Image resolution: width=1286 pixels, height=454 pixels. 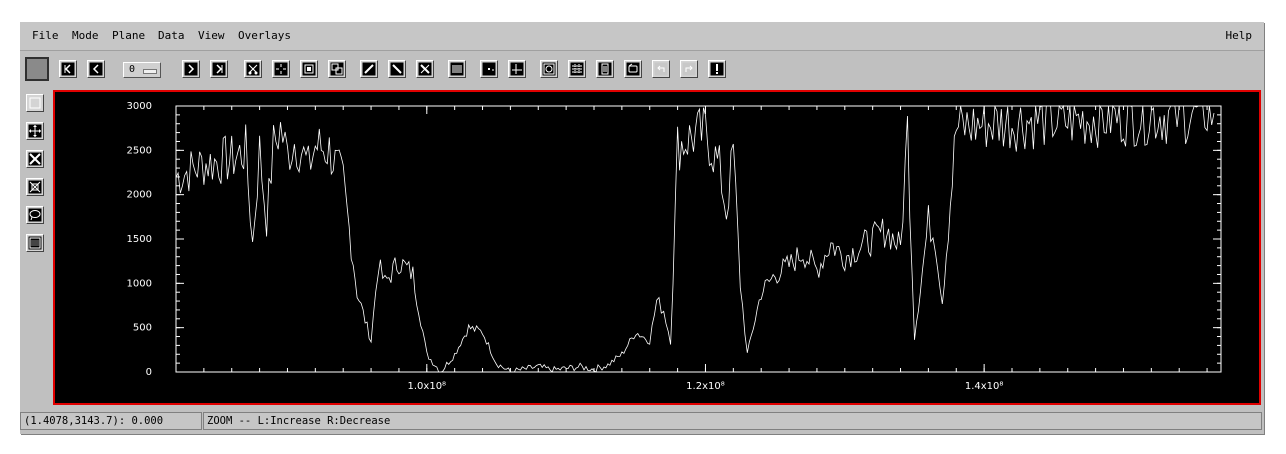 I want to click on menu-view: View, so click(x=211, y=35).